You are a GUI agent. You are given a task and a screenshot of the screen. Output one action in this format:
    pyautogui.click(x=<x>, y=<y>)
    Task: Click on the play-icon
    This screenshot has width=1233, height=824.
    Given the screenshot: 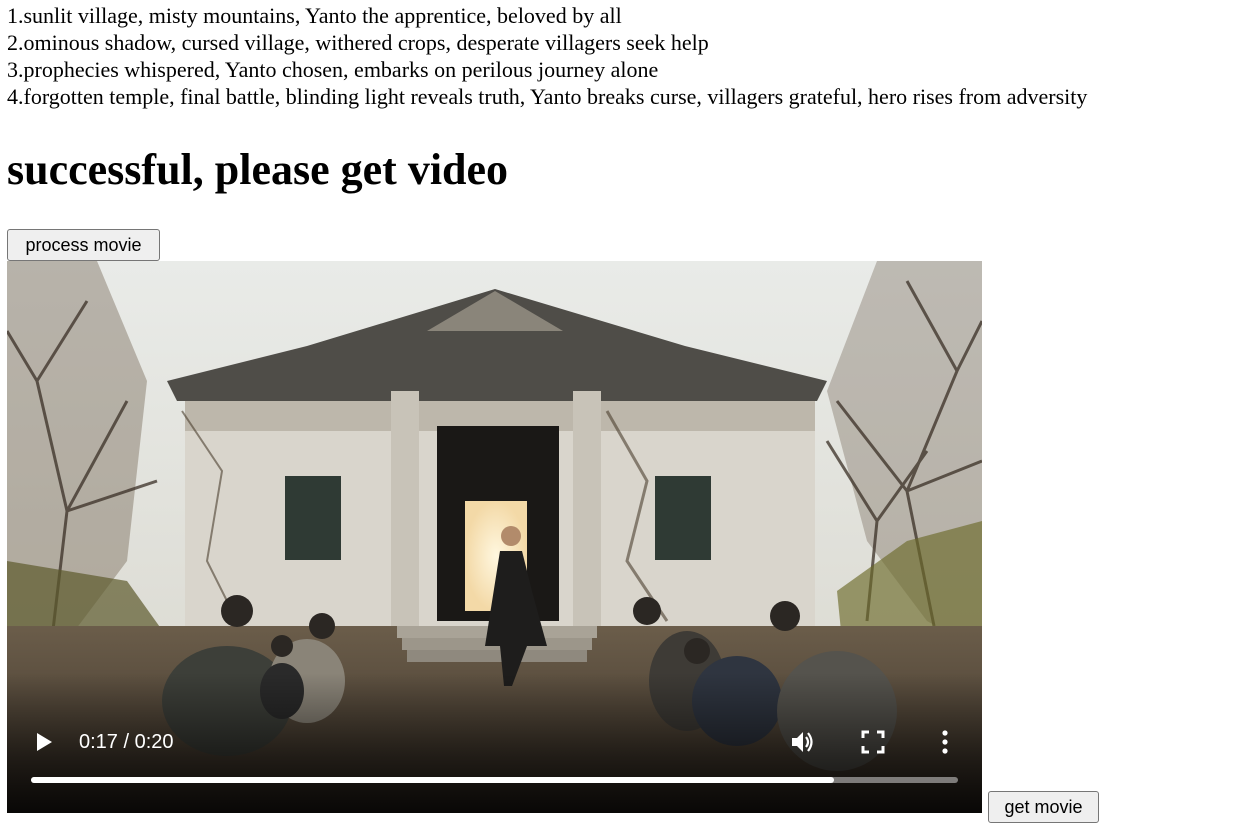 What is the action you would take?
    pyautogui.click(x=44, y=742)
    